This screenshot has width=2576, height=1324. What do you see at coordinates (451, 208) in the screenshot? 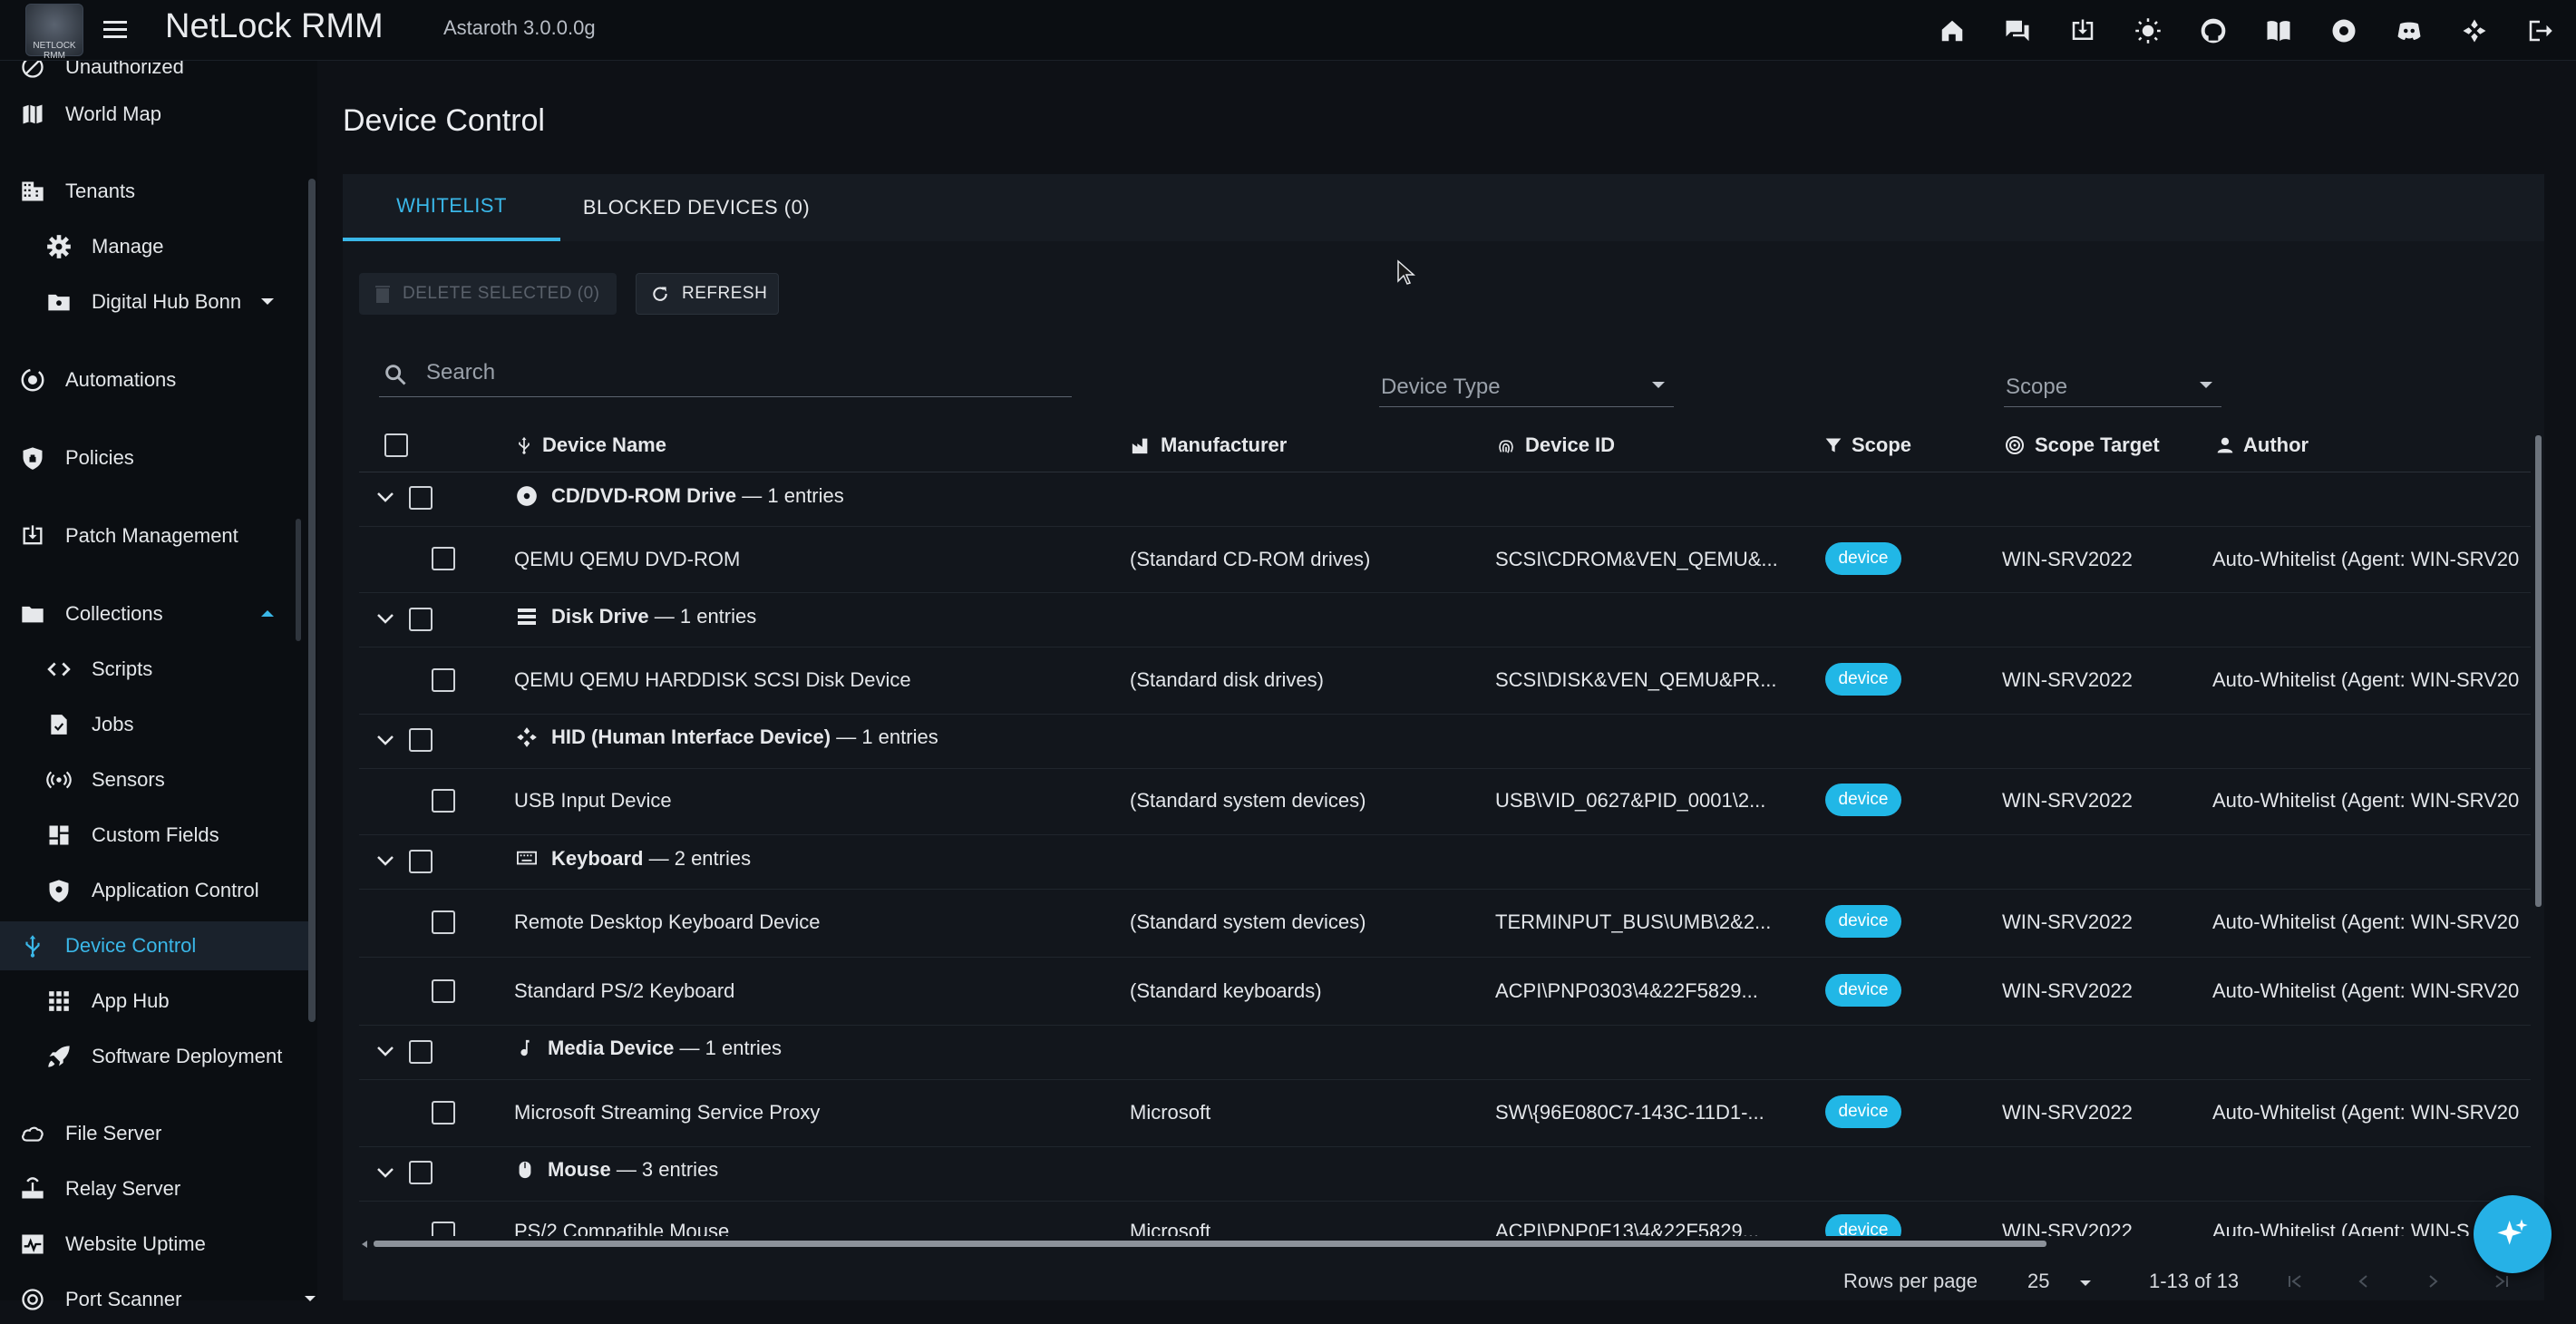
I see `tab-whitelist: WHITELIST` at bounding box center [451, 208].